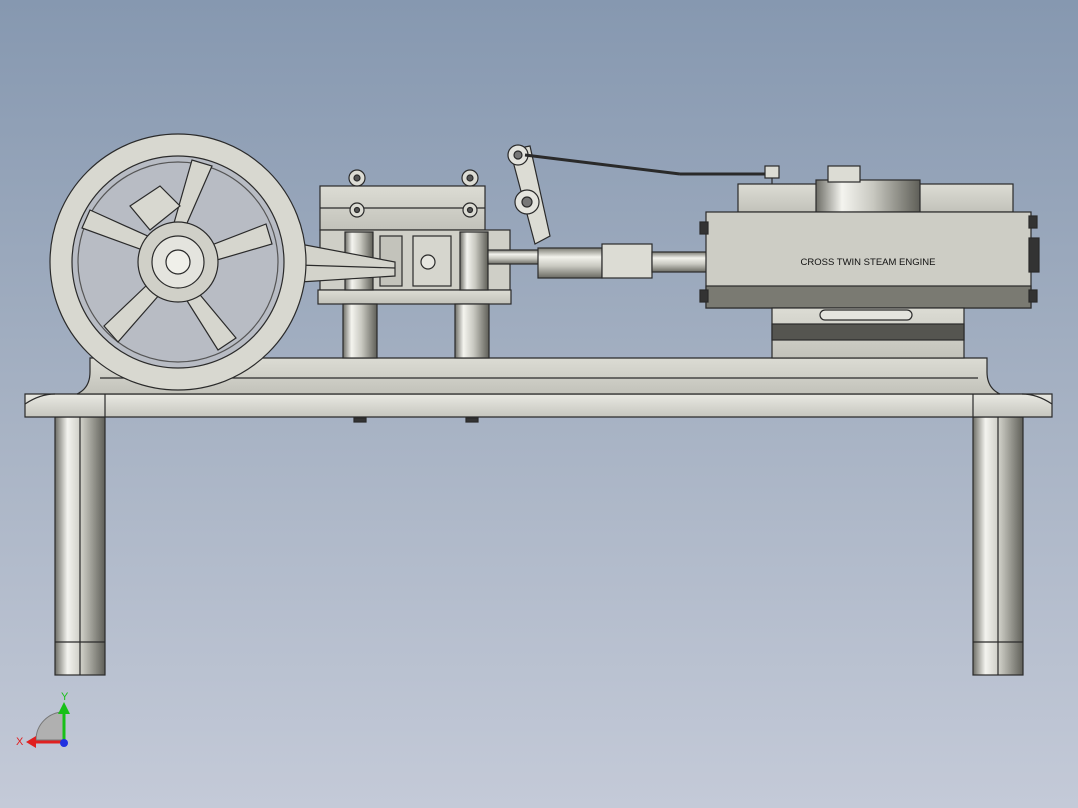 This screenshot has height=808, width=1078. What do you see at coordinates (65, 697) in the screenshot?
I see `y-axis-label: Y` at bounding box center [65, 697].